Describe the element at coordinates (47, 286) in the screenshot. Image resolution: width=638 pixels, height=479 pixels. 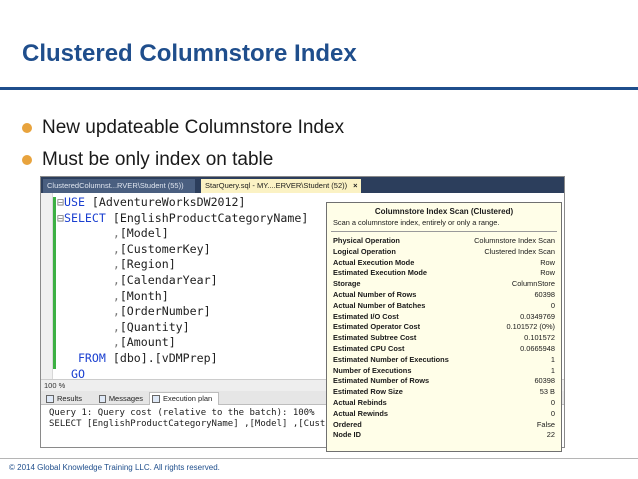
I see `editor-gutter` at that location.